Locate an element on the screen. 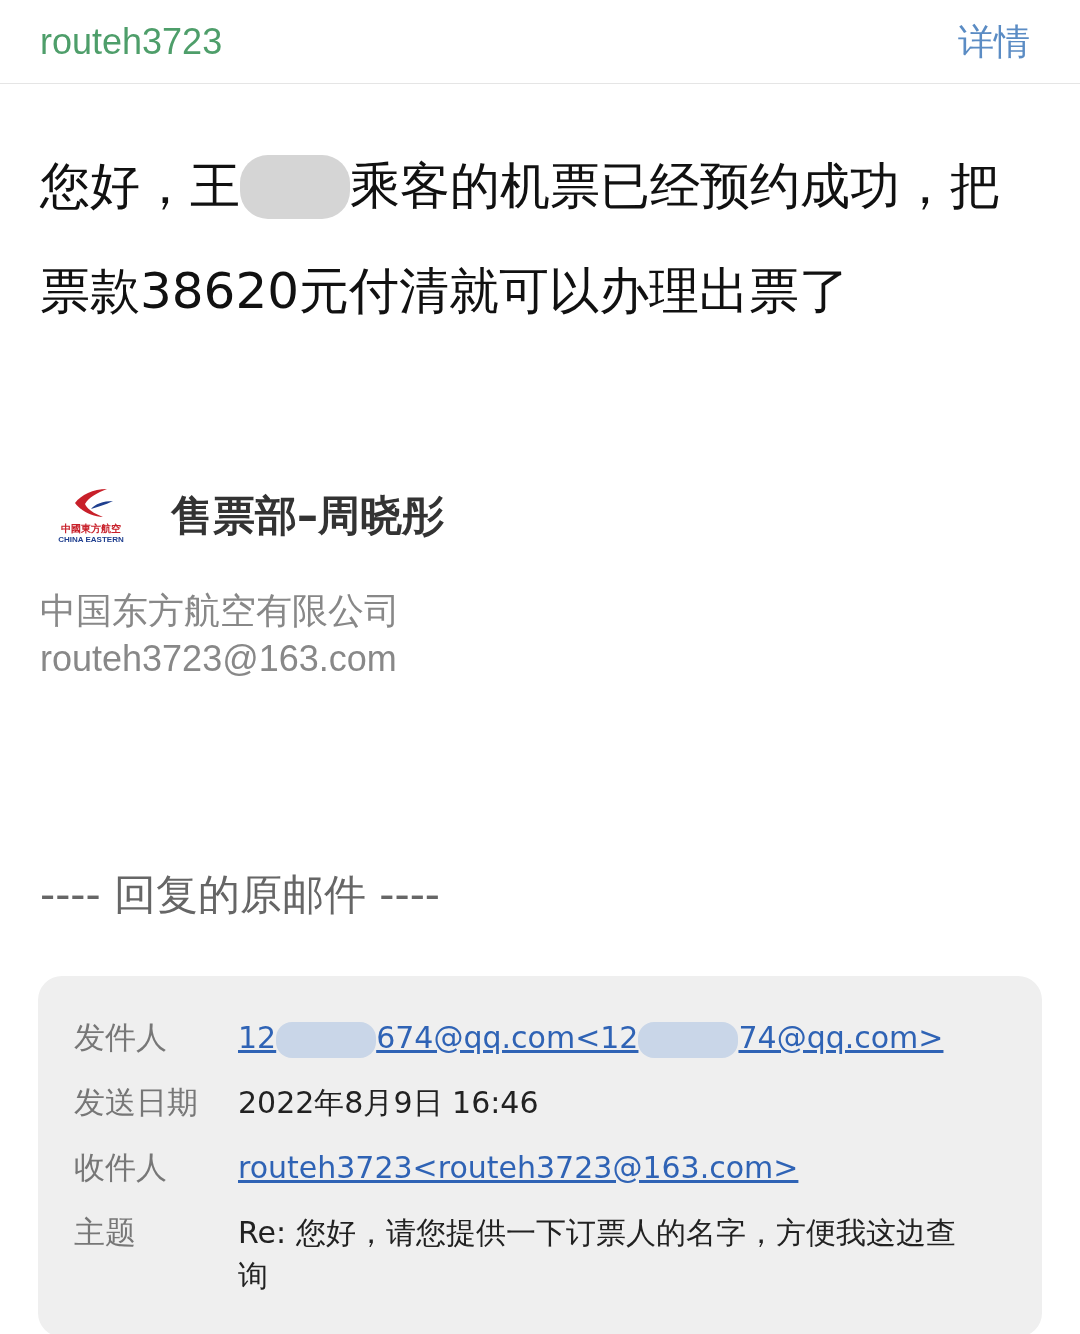 This screenshot has height=1334, width=1080. email-link: routeh3723<routeh3723@163.com> is located at coordinates (518, 1167).